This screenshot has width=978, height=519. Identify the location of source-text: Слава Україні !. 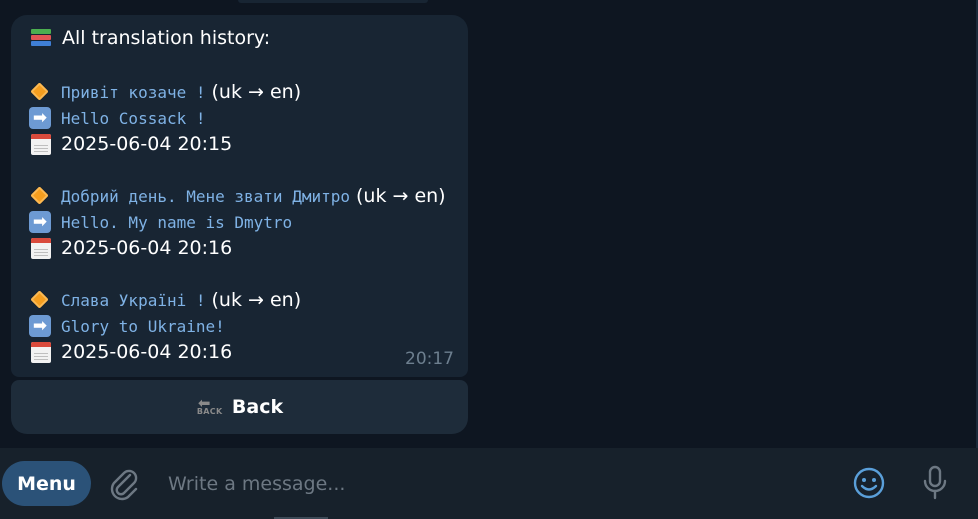
(133, 300).